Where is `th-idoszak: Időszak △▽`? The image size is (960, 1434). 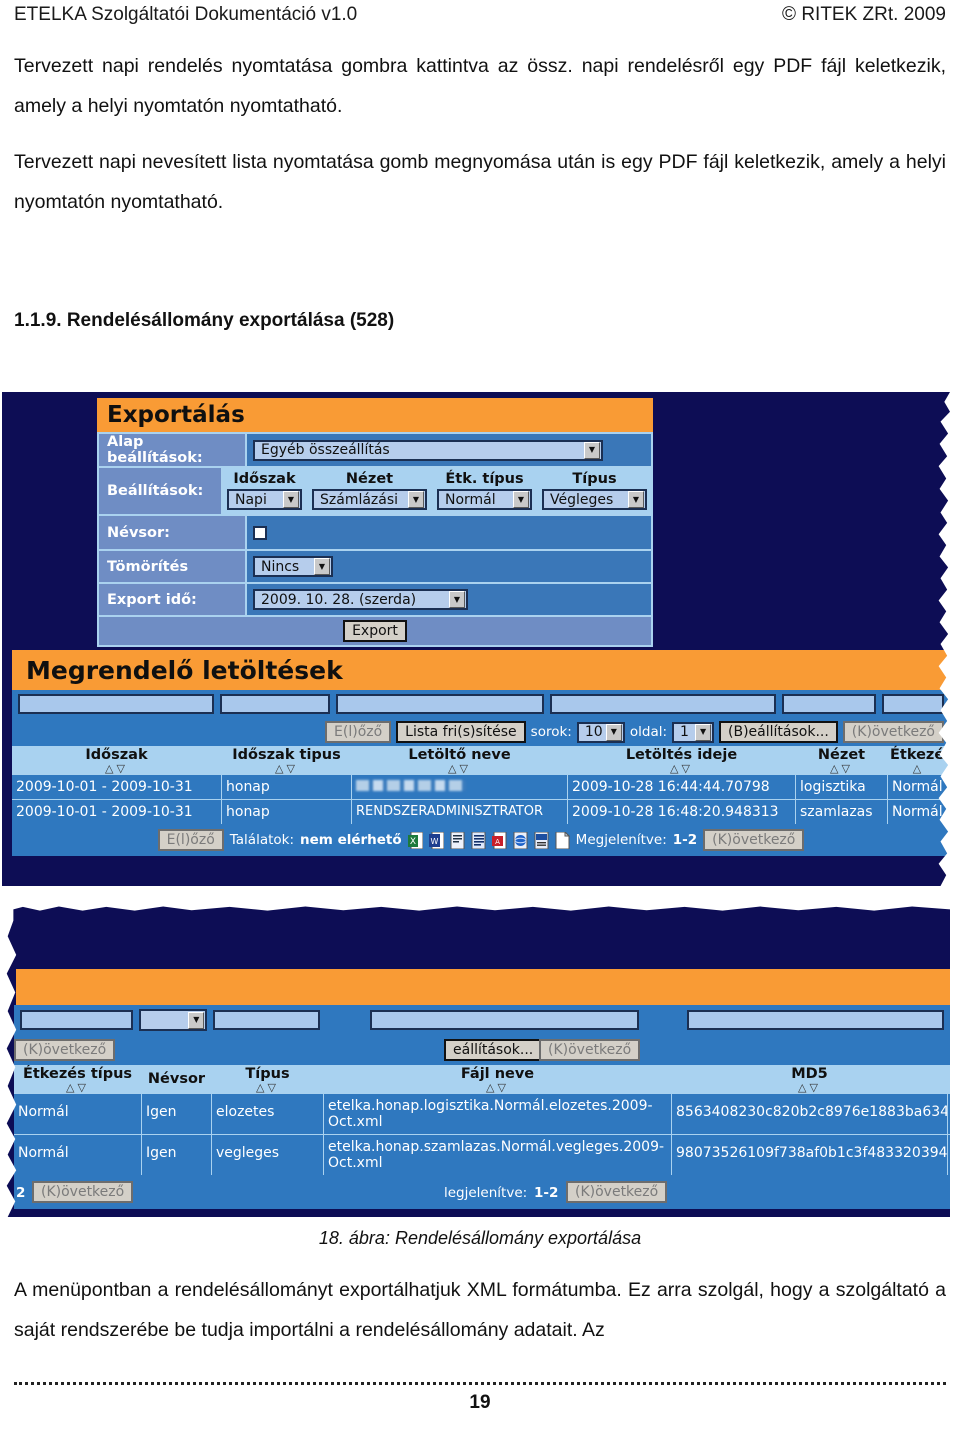
th-idoszak: Időszak △▽ is located at coordinates (117, 760).